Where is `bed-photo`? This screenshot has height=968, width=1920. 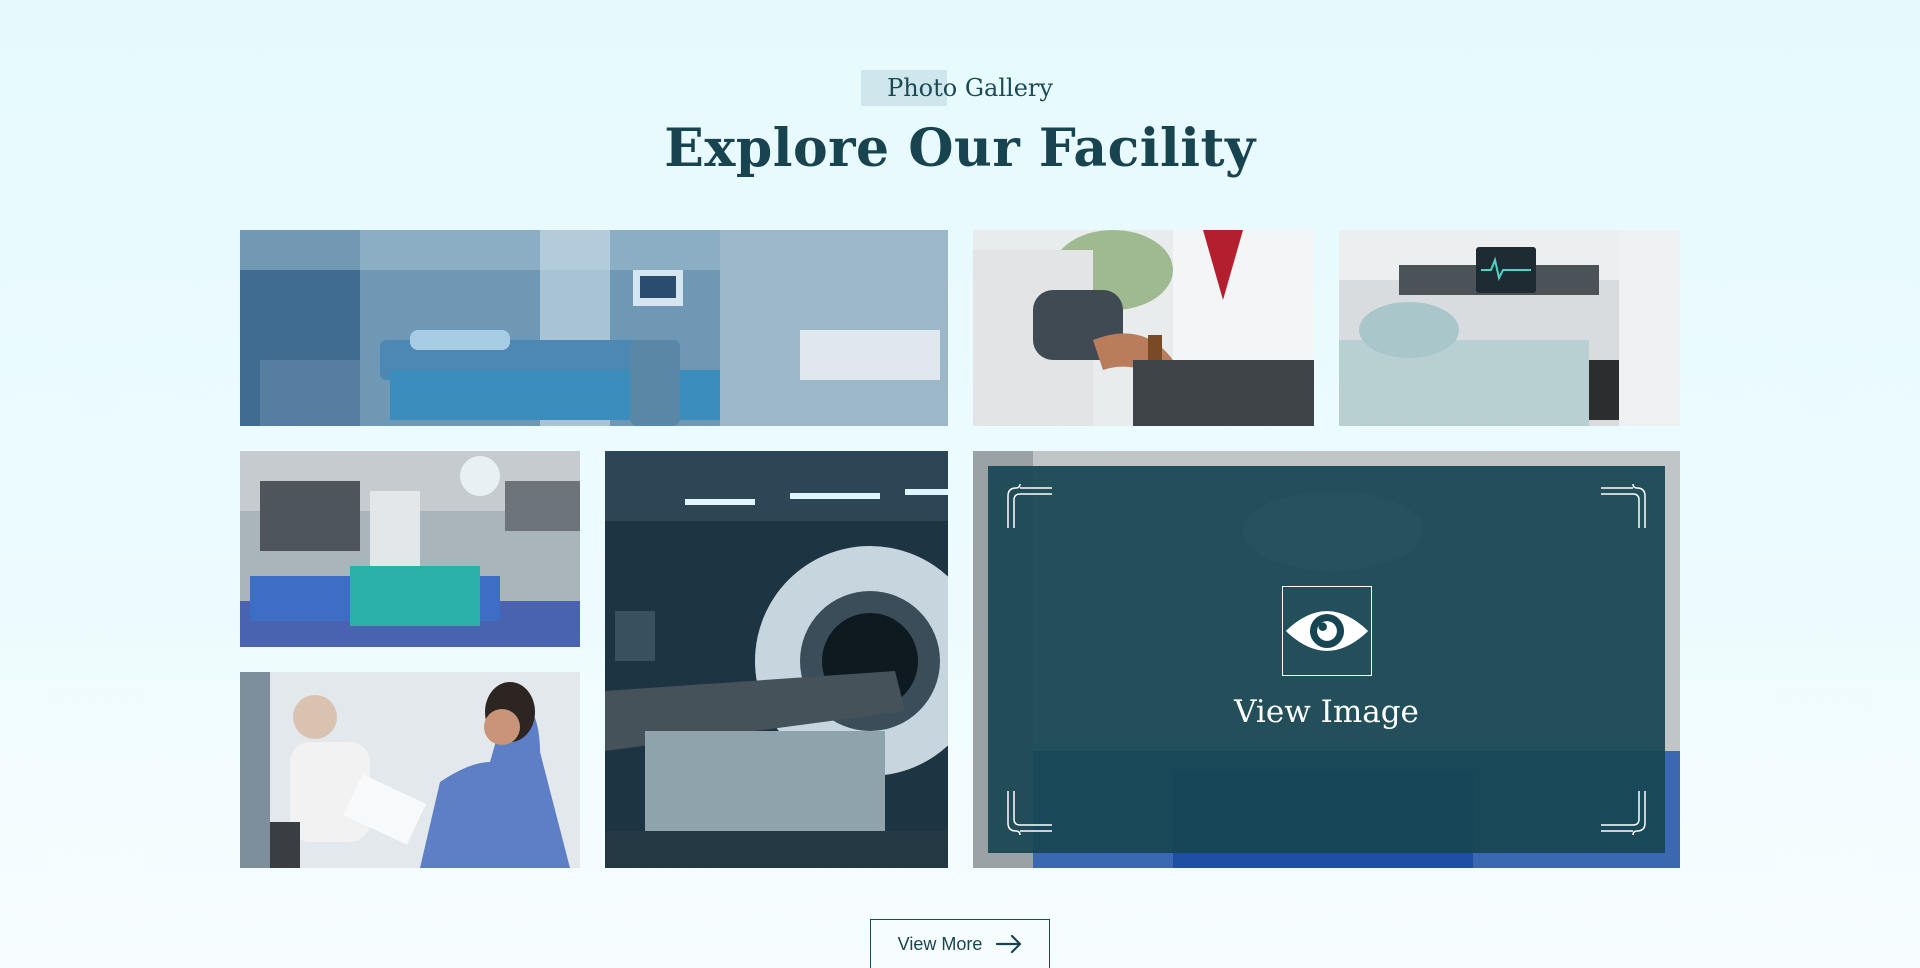
bed-photo is located at coordinates (1509, 328).